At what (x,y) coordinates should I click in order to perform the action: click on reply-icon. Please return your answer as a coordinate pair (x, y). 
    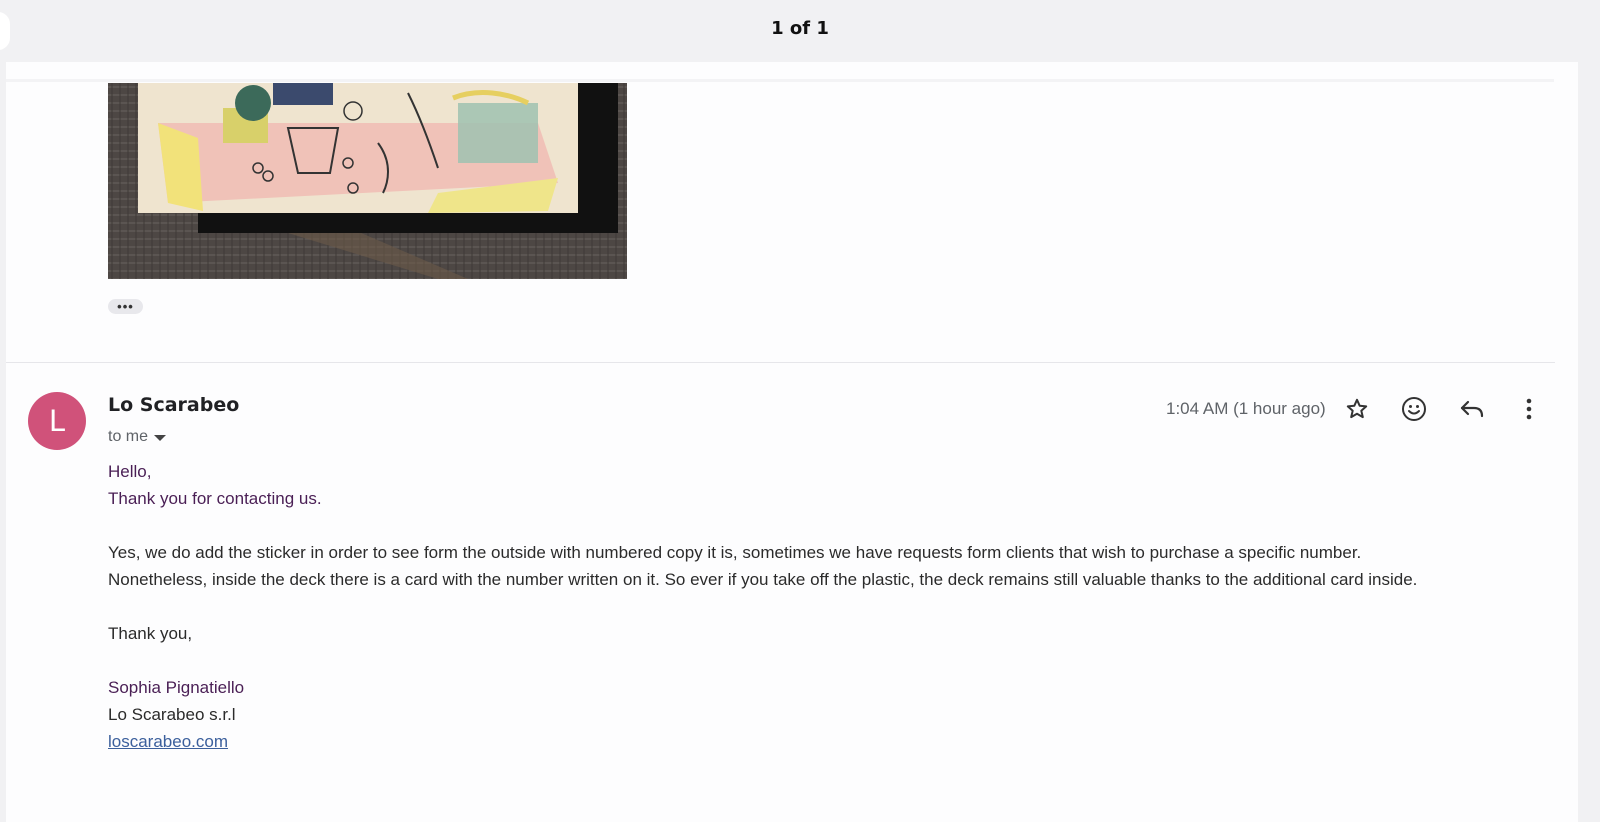
    Looking at the image, I should click on (1472, 409).